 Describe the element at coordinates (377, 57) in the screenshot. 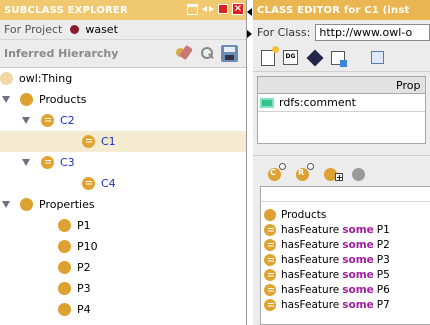

I see `view-icon` at that location.